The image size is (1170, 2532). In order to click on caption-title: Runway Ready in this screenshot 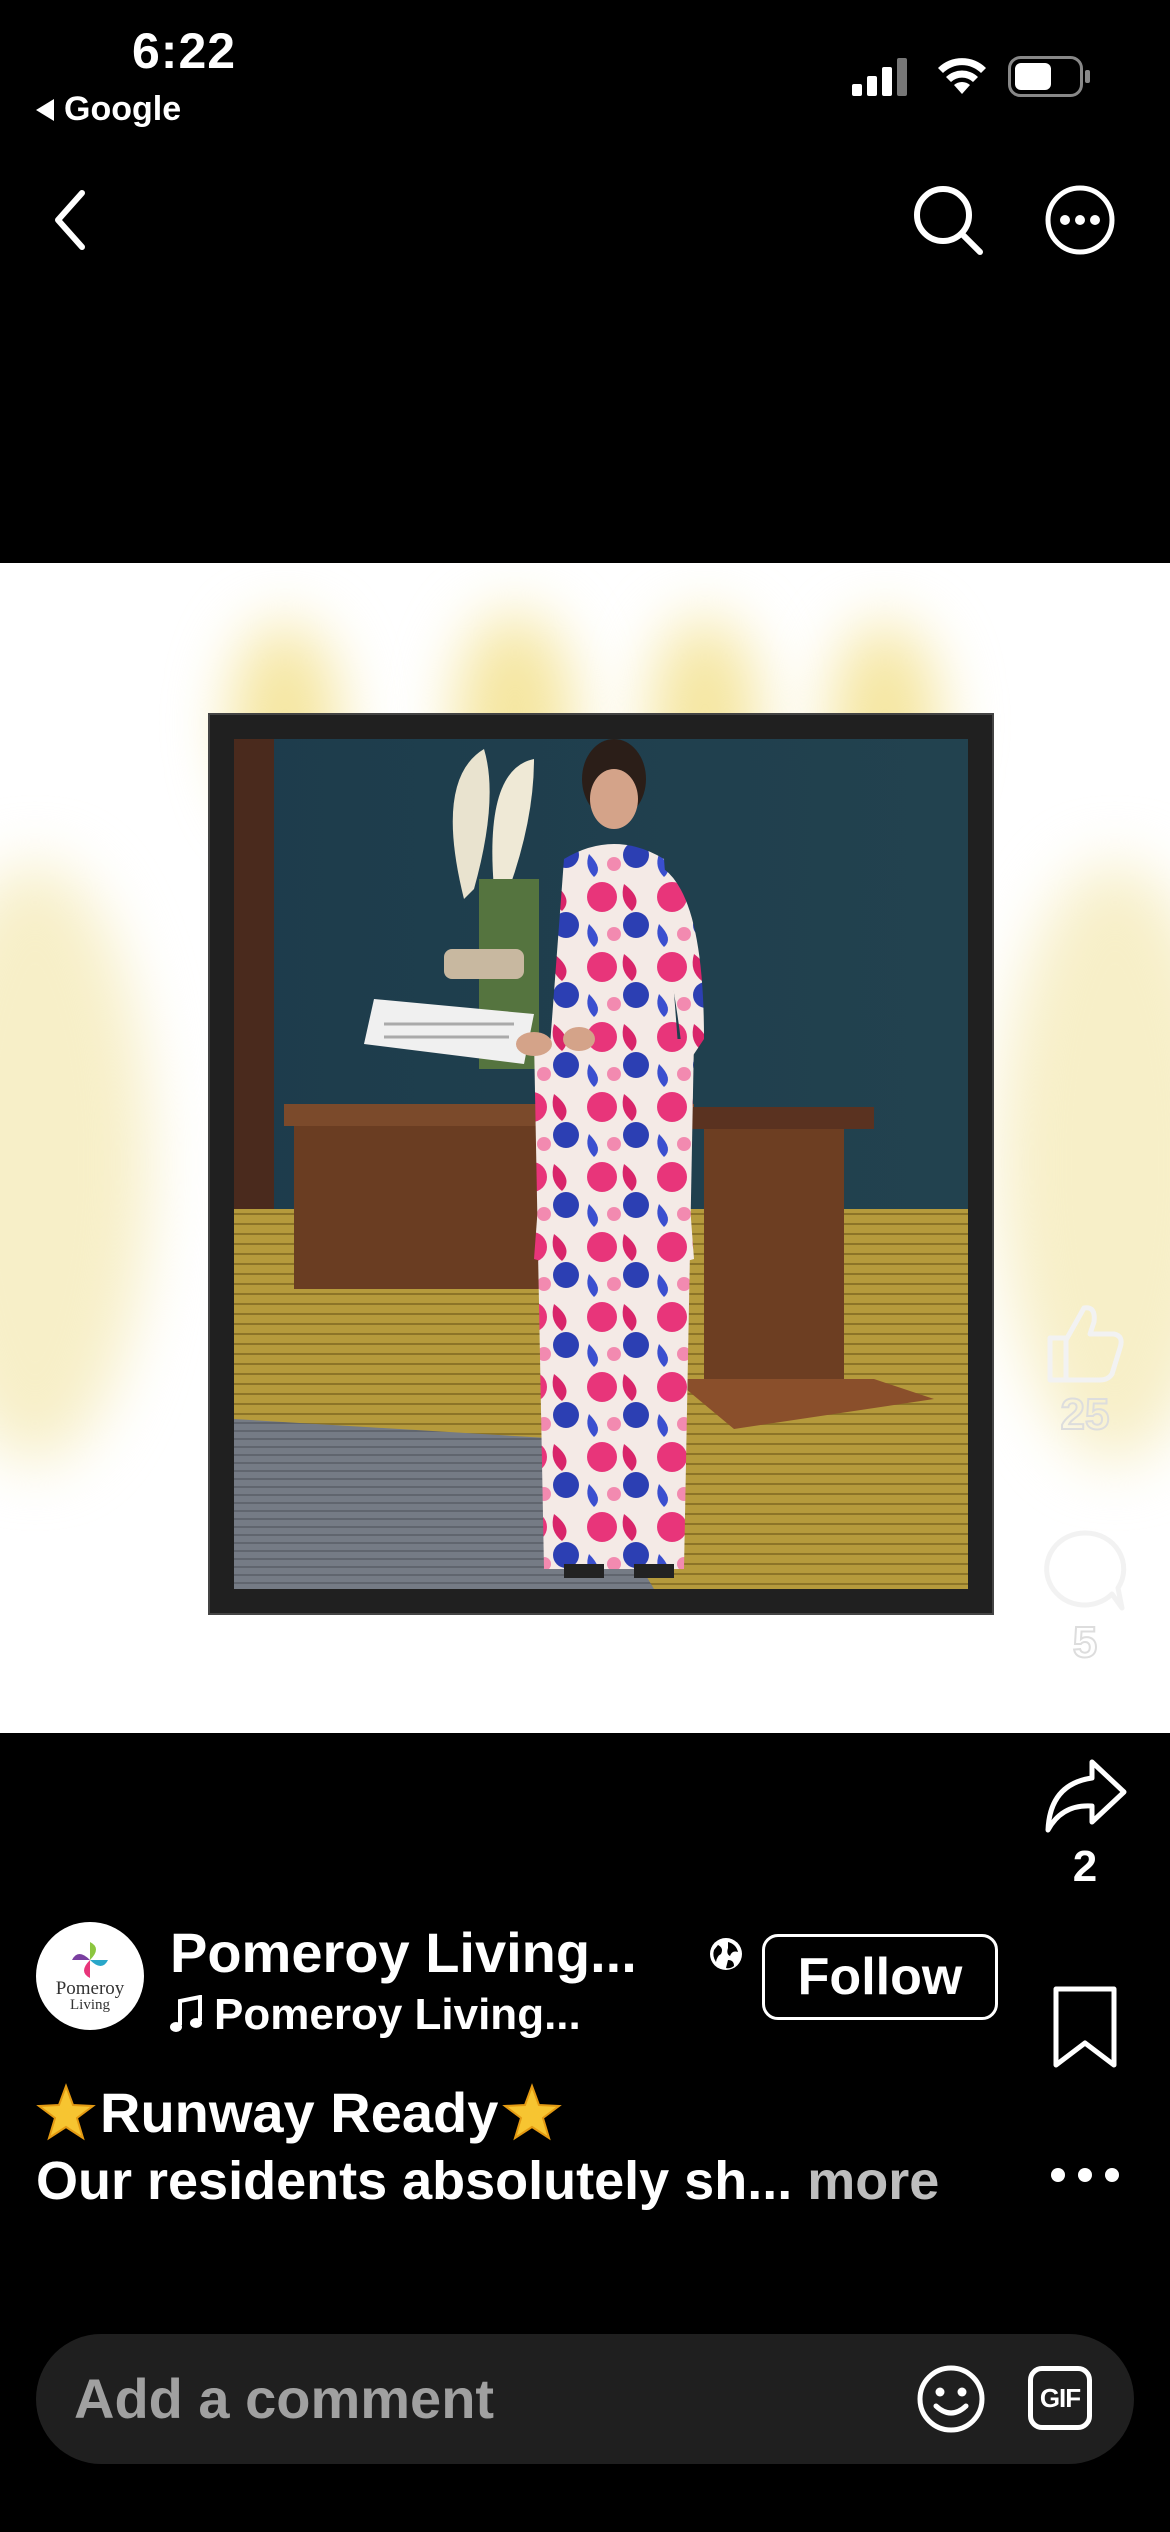, I will do `click(299, 2112)`.